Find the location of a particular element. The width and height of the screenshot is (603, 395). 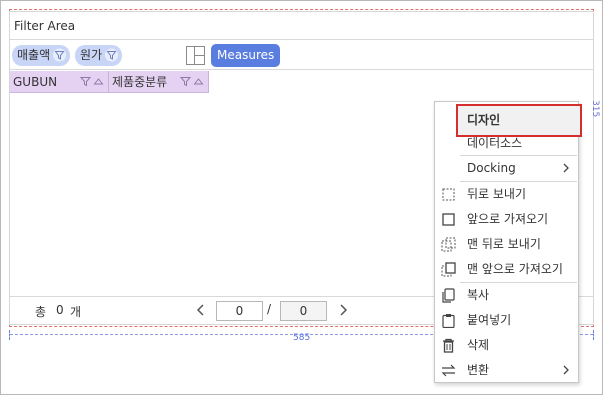

menu-item-label: 뒤로 보내기 is located at coordinates (497, 194).